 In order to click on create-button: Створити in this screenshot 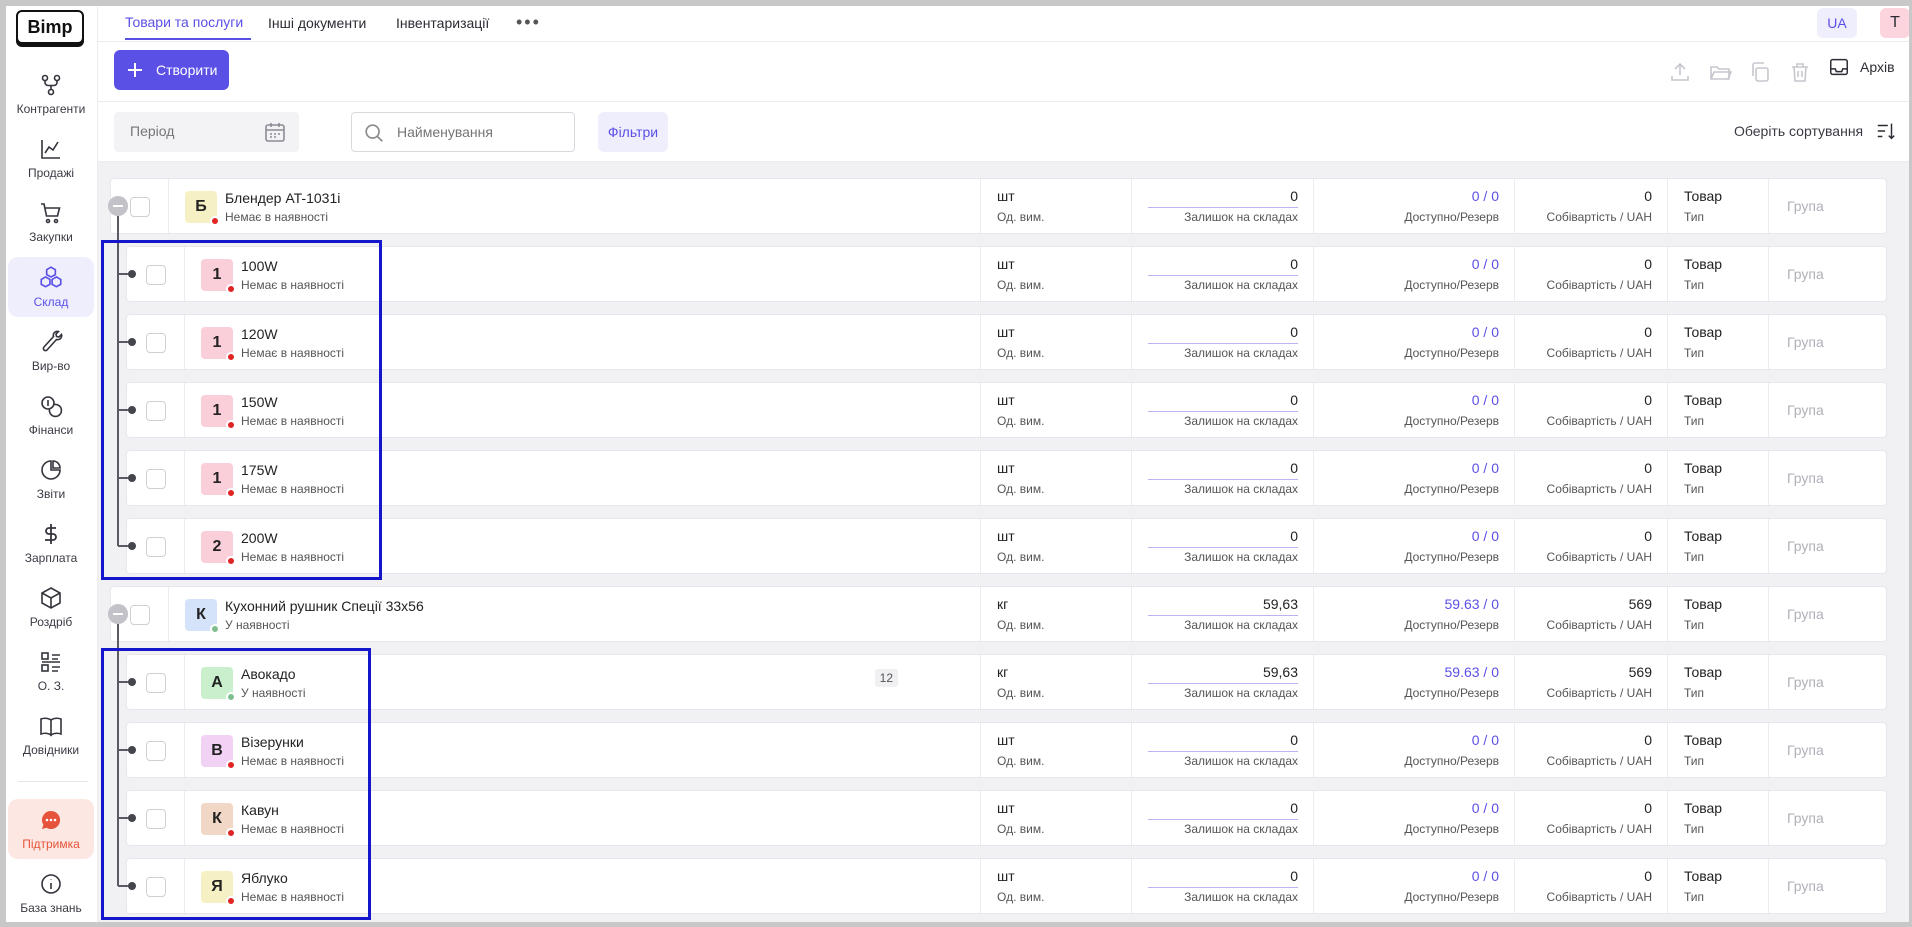, I will do `click(171, 70)`.